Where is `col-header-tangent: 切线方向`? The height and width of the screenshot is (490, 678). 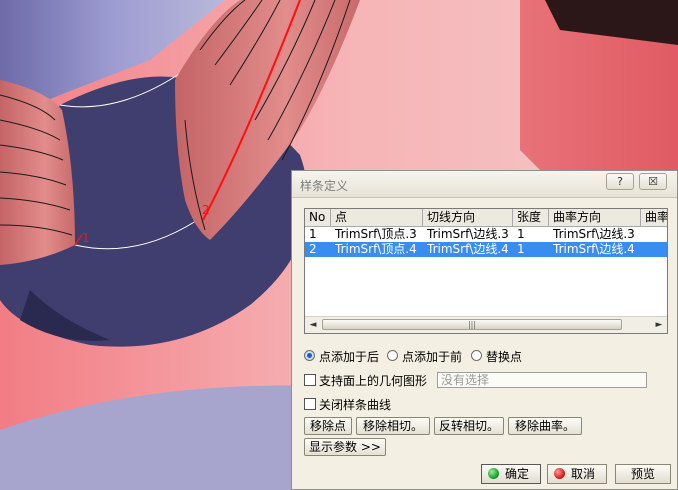
col-header-tangent: 切线方向 is located at coordinates (468, 217).